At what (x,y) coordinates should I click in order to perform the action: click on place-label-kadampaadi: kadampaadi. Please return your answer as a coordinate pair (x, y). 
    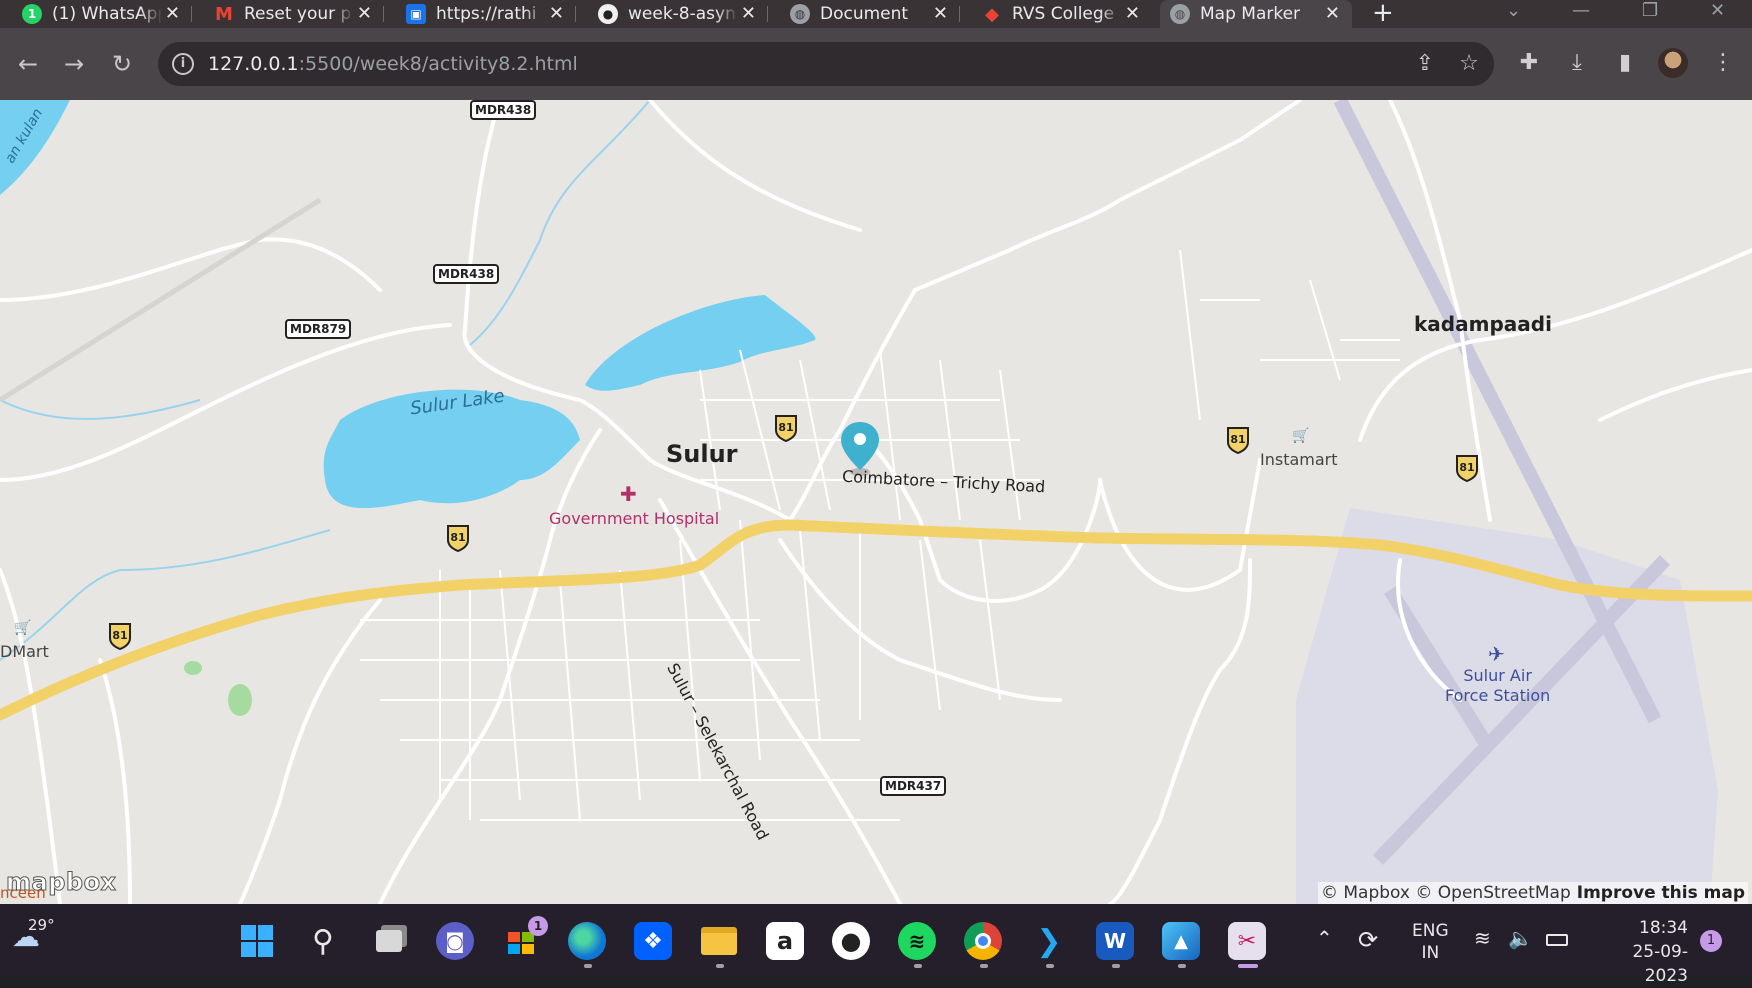
    Looking at the image, I should click on (1483, 324).